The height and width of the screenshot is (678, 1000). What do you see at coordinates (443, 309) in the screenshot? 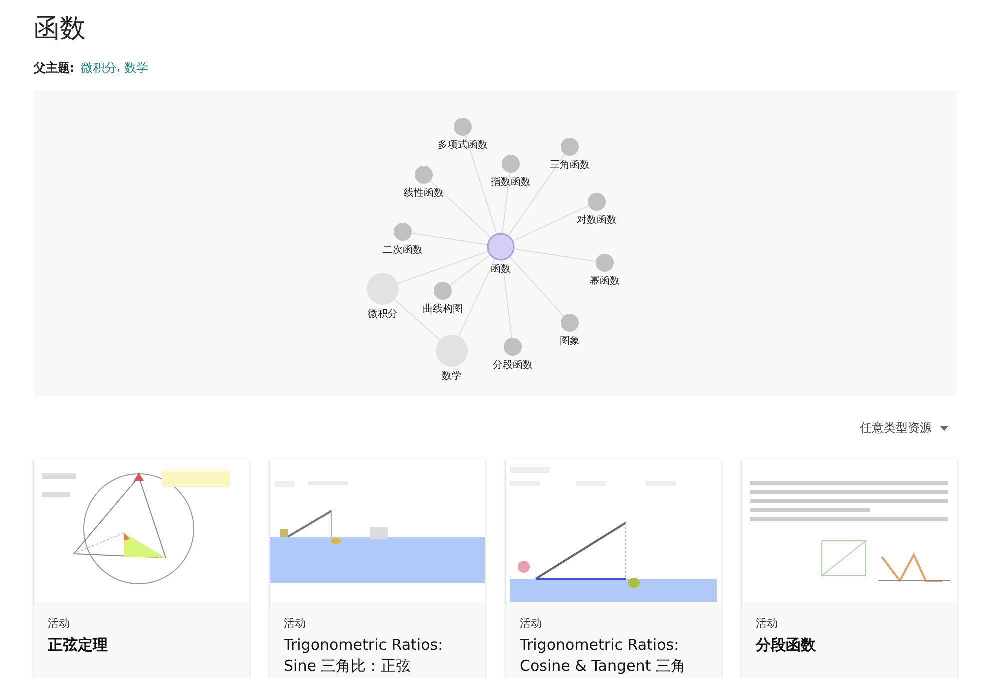
I see `node-label: 曲线构图` at bounding box center [443, 309].